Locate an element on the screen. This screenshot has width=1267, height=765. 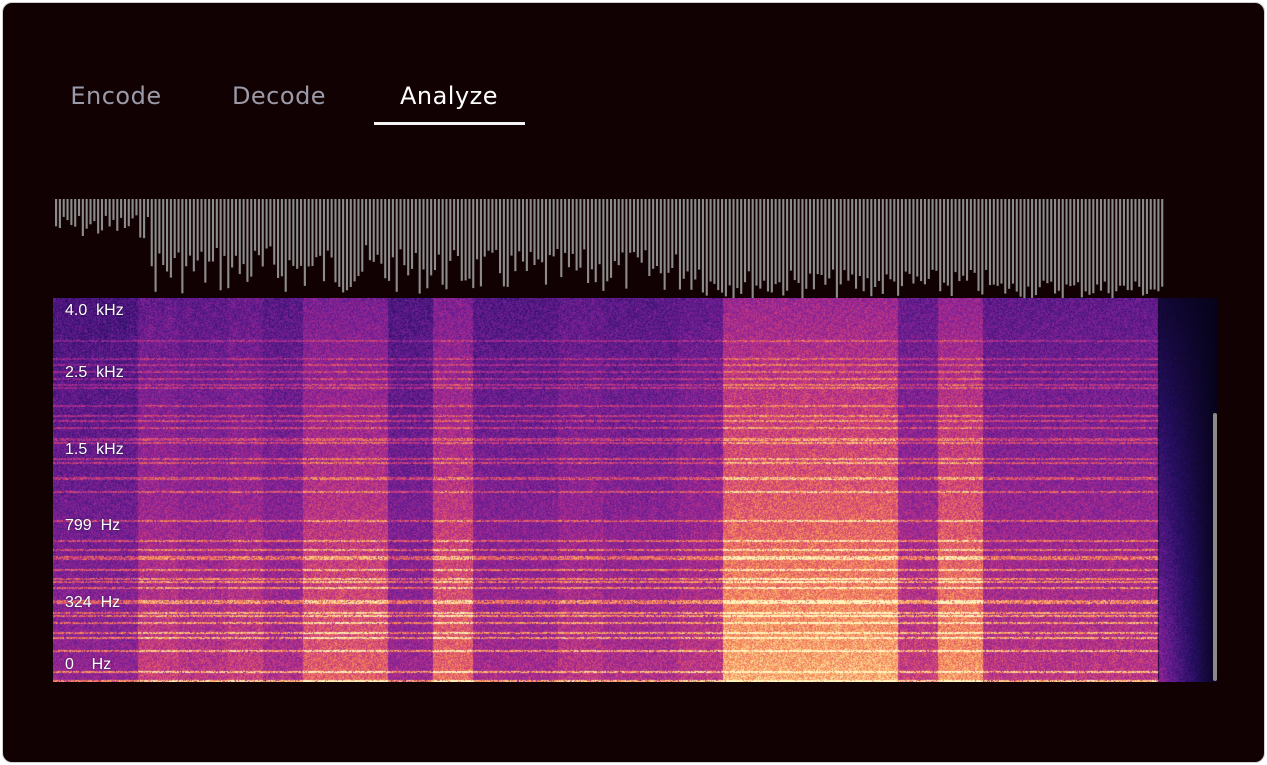
vertical-scrollbar is located at coordinates (1215, 547).